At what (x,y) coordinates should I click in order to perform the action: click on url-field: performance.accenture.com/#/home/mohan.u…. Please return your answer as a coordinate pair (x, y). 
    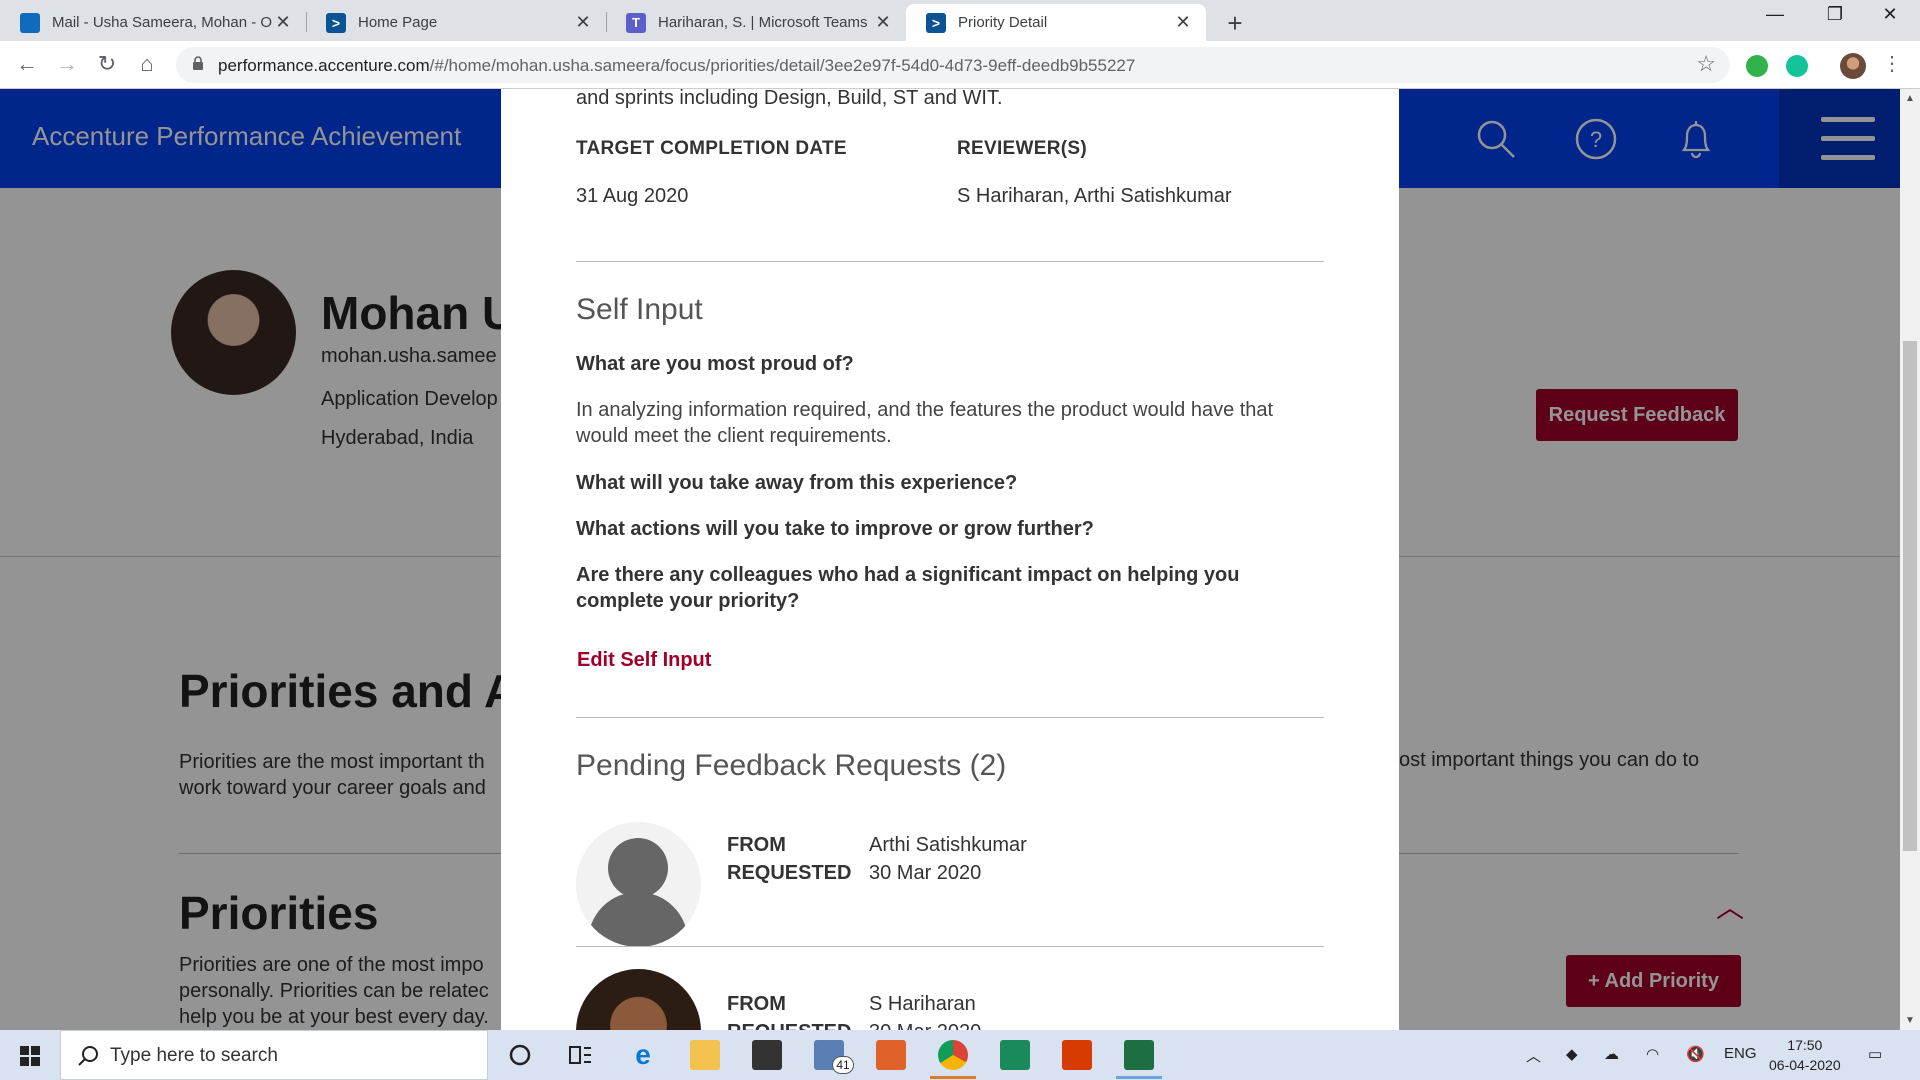
    Looking at the image, I should click on (953, 65).